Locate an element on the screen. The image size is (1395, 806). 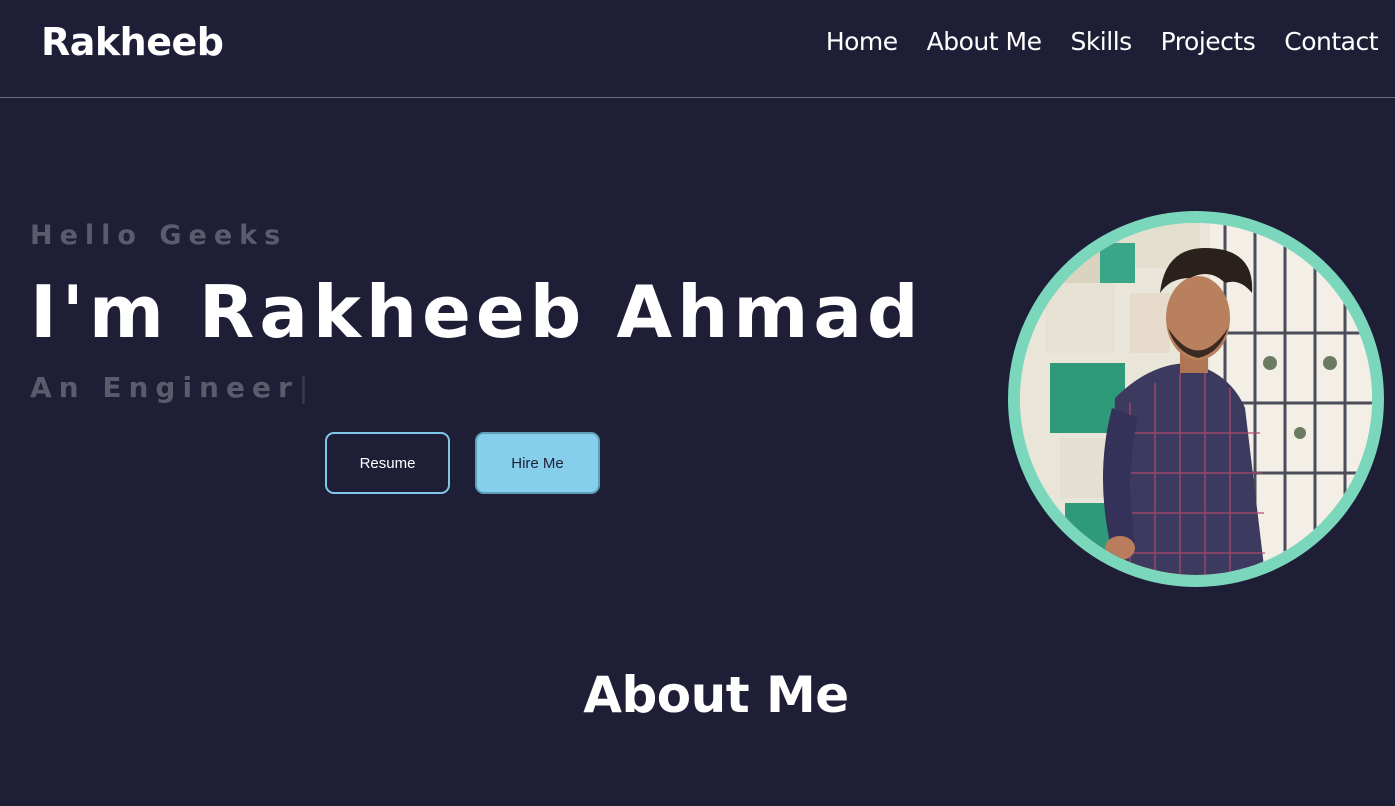
hero-role-line: An Engineer| is located at coordinates (169, 387).